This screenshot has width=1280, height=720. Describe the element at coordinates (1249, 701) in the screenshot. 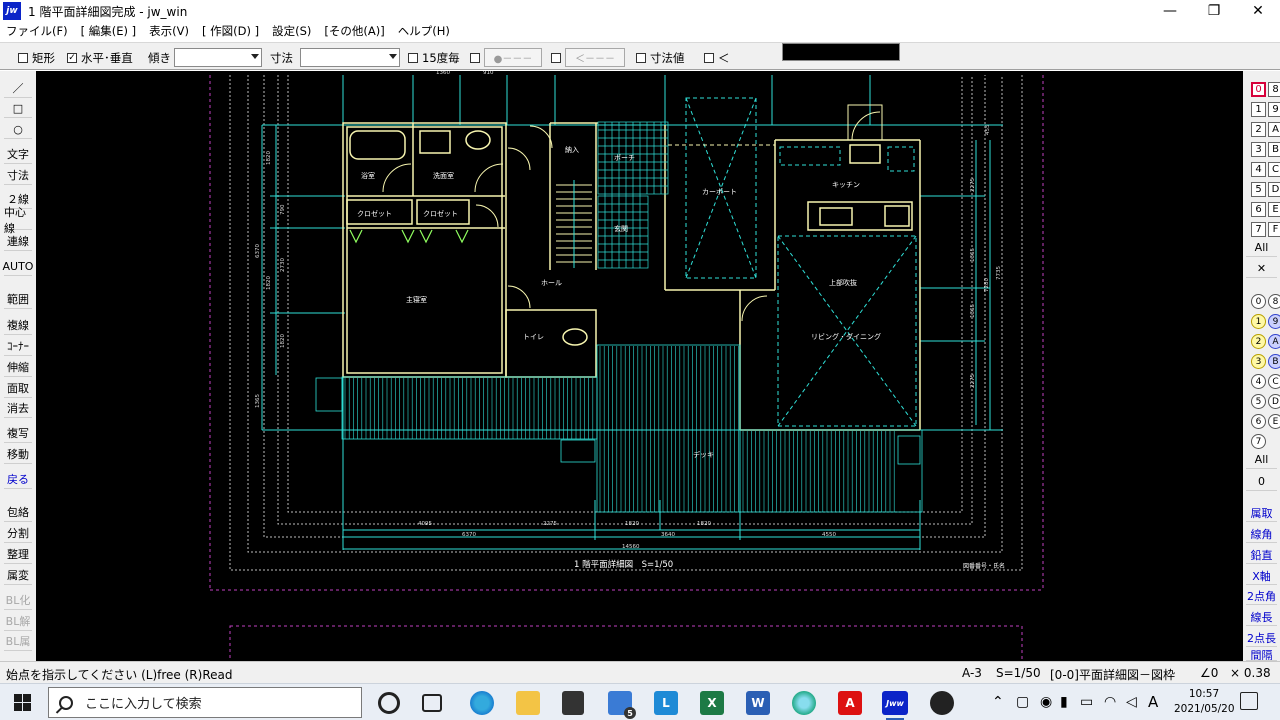

I see `notification-icon` at that location.